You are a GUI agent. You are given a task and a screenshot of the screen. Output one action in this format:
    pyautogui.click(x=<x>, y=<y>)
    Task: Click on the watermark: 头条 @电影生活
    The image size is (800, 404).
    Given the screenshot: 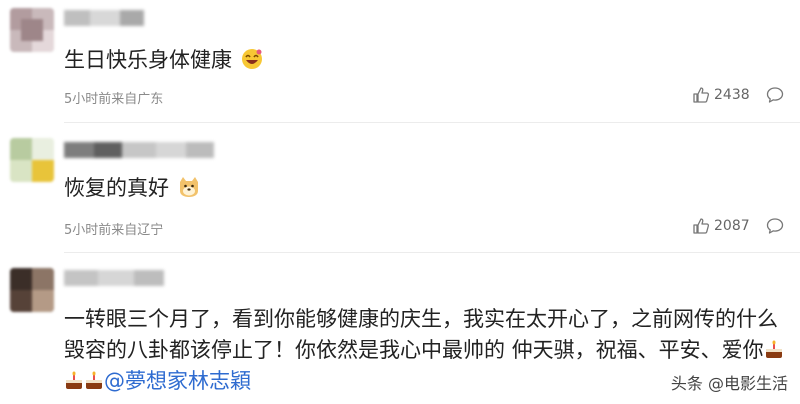 What is the action you would take?
    pyautogui.click(x=729, y=383)
    